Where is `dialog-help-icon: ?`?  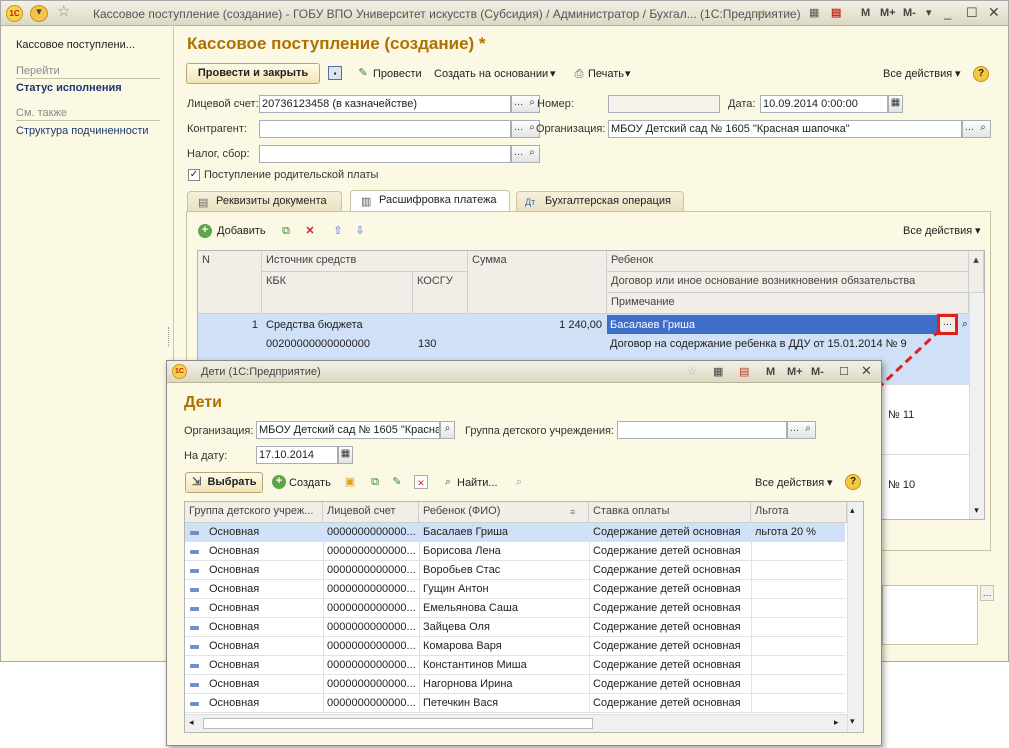 dialog-help-icon: ? is located at coordinates (853, 482).